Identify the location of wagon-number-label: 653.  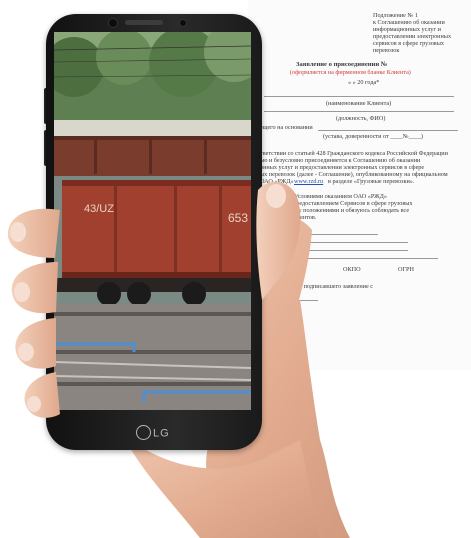
(238, 218).